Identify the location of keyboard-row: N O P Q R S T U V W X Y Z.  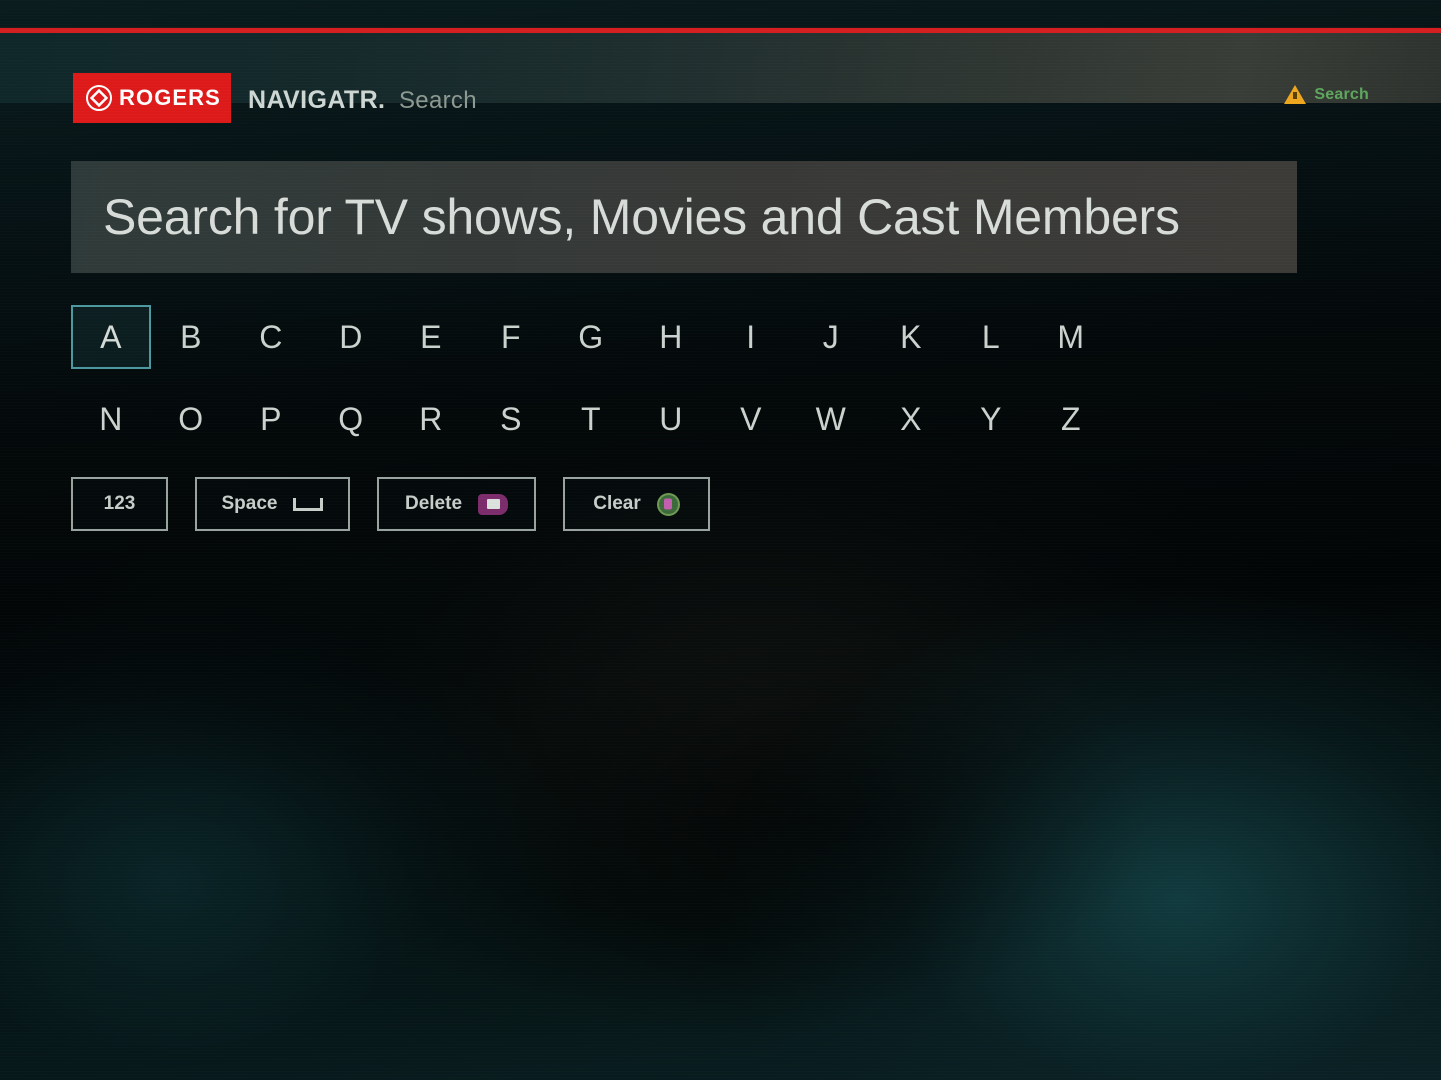
(621, 428).